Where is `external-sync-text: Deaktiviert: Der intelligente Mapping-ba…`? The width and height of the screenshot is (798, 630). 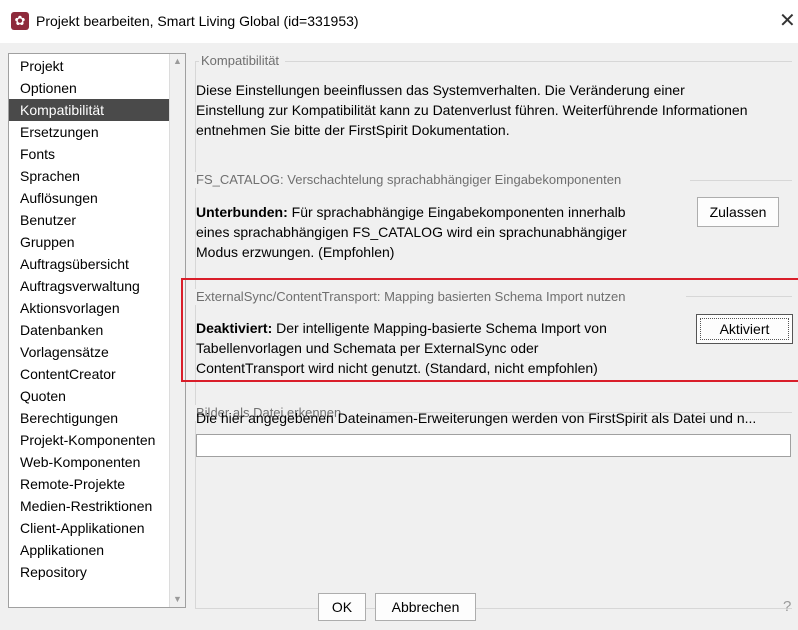
external-sync-text: Deaktiviert: Der intelligente Mapping-ba… is located at coordinates (401, 348).